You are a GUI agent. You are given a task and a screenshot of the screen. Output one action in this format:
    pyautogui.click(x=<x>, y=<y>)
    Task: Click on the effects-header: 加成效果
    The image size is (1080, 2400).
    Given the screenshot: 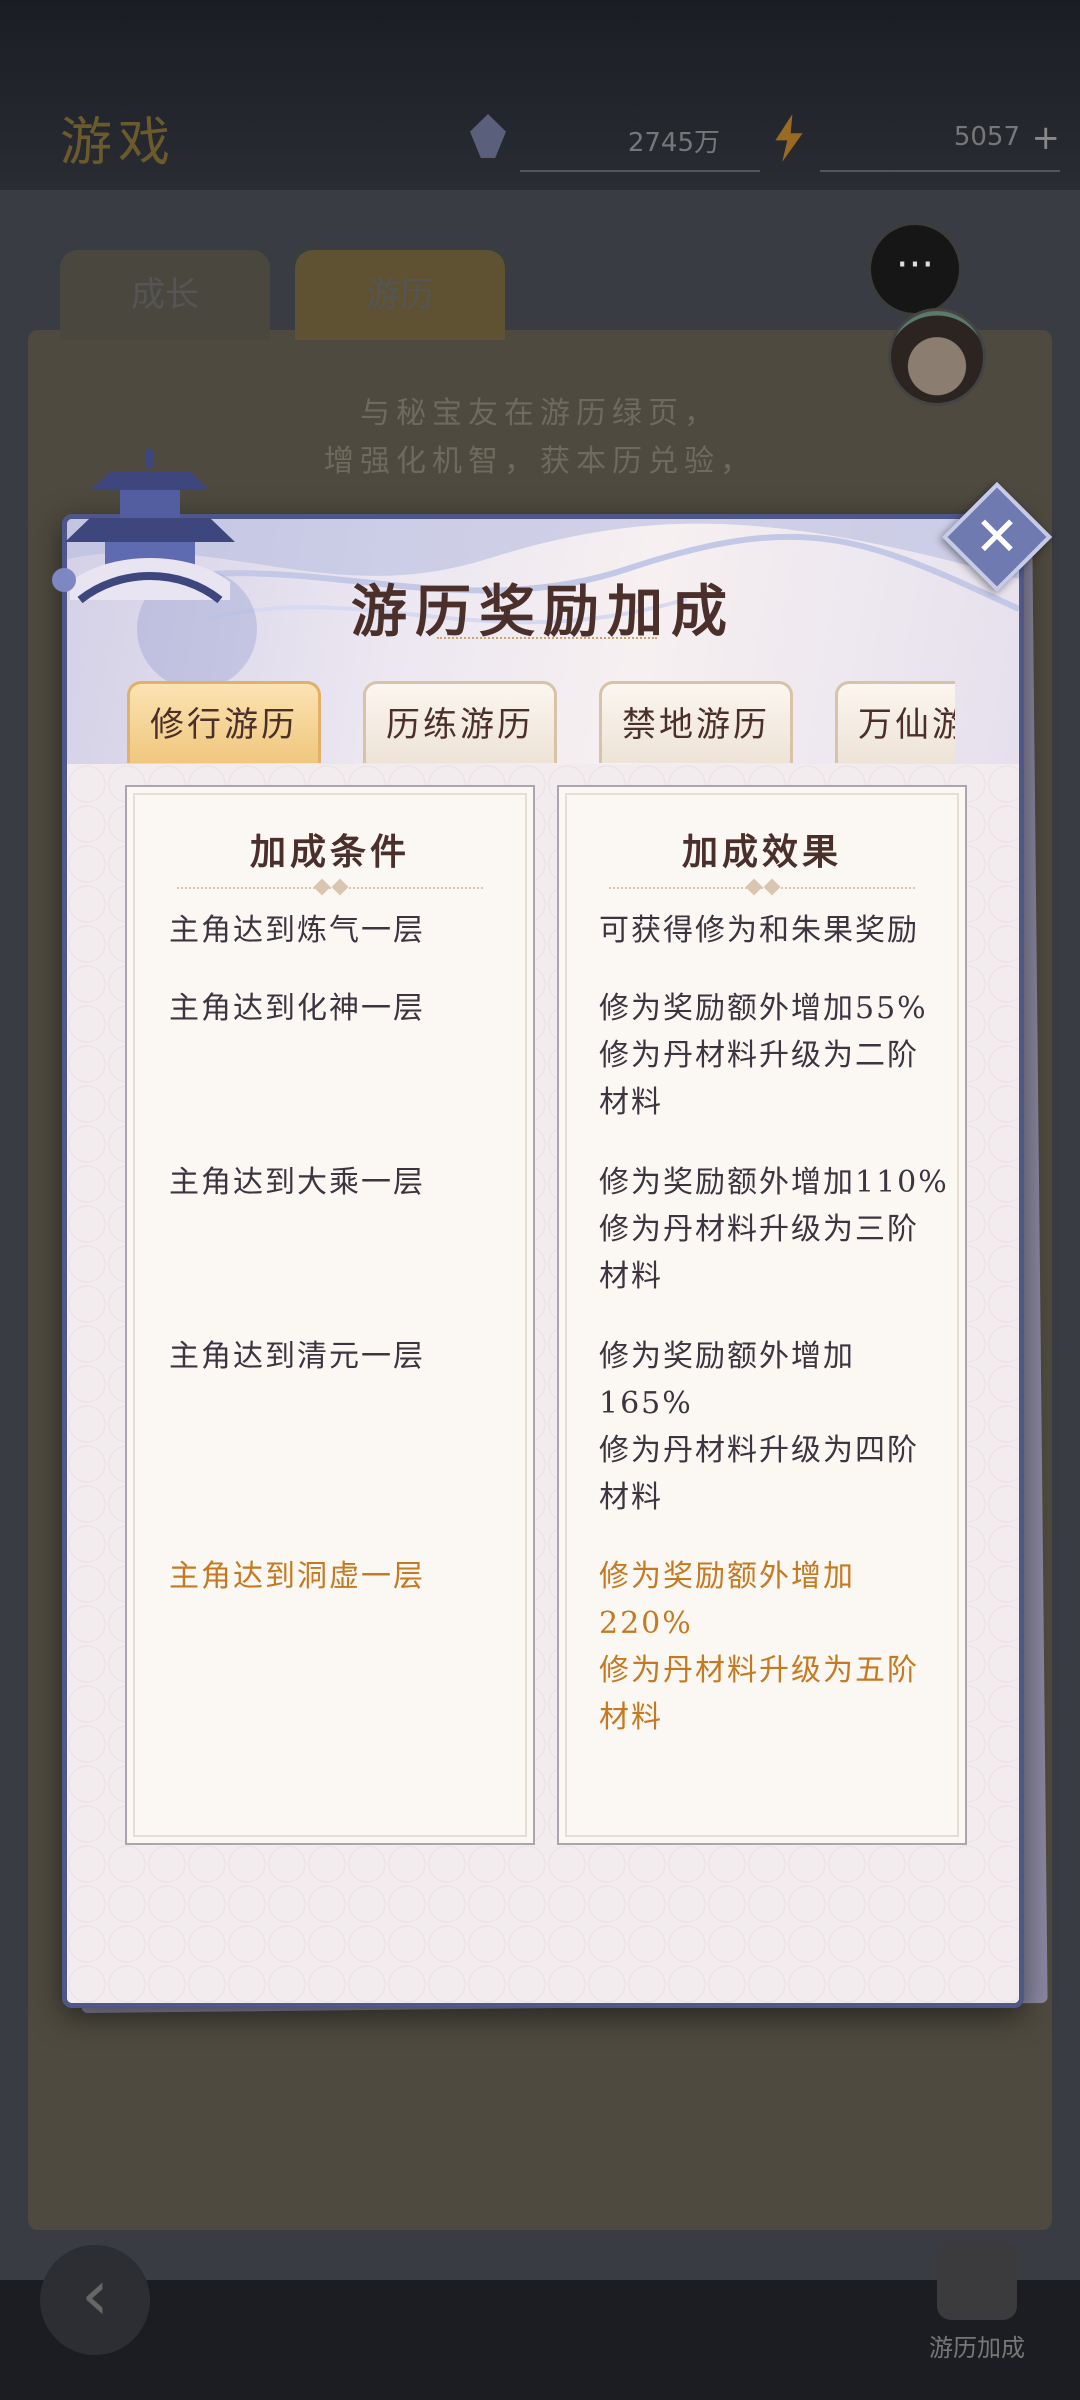 What is the action you would take?
    pyautogui.click(x=761, y=852)
    